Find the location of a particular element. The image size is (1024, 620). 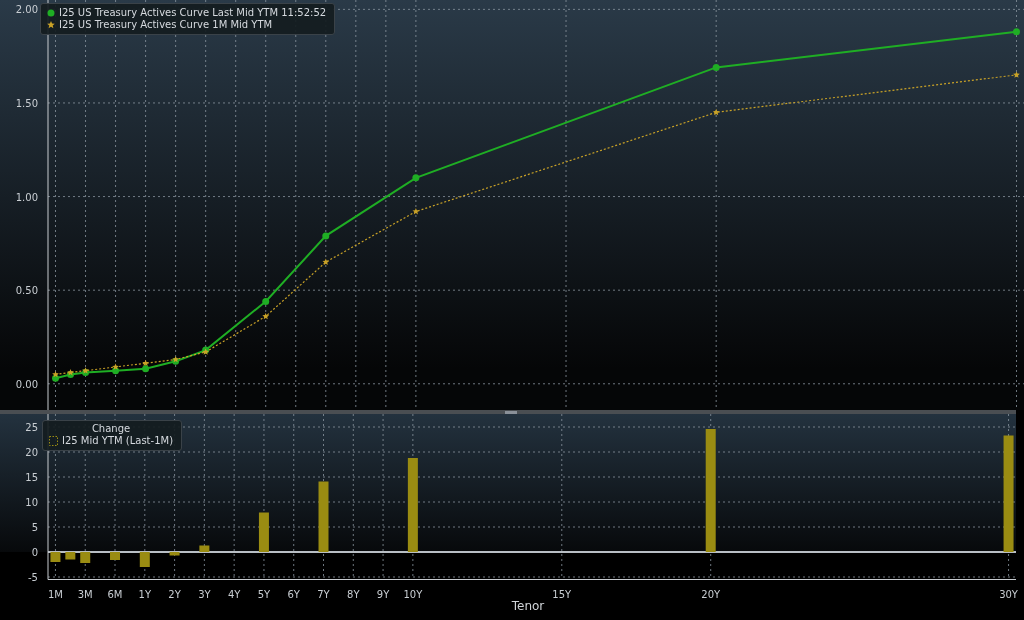

axis-label: 2Y is located at coordinates (174, 594).